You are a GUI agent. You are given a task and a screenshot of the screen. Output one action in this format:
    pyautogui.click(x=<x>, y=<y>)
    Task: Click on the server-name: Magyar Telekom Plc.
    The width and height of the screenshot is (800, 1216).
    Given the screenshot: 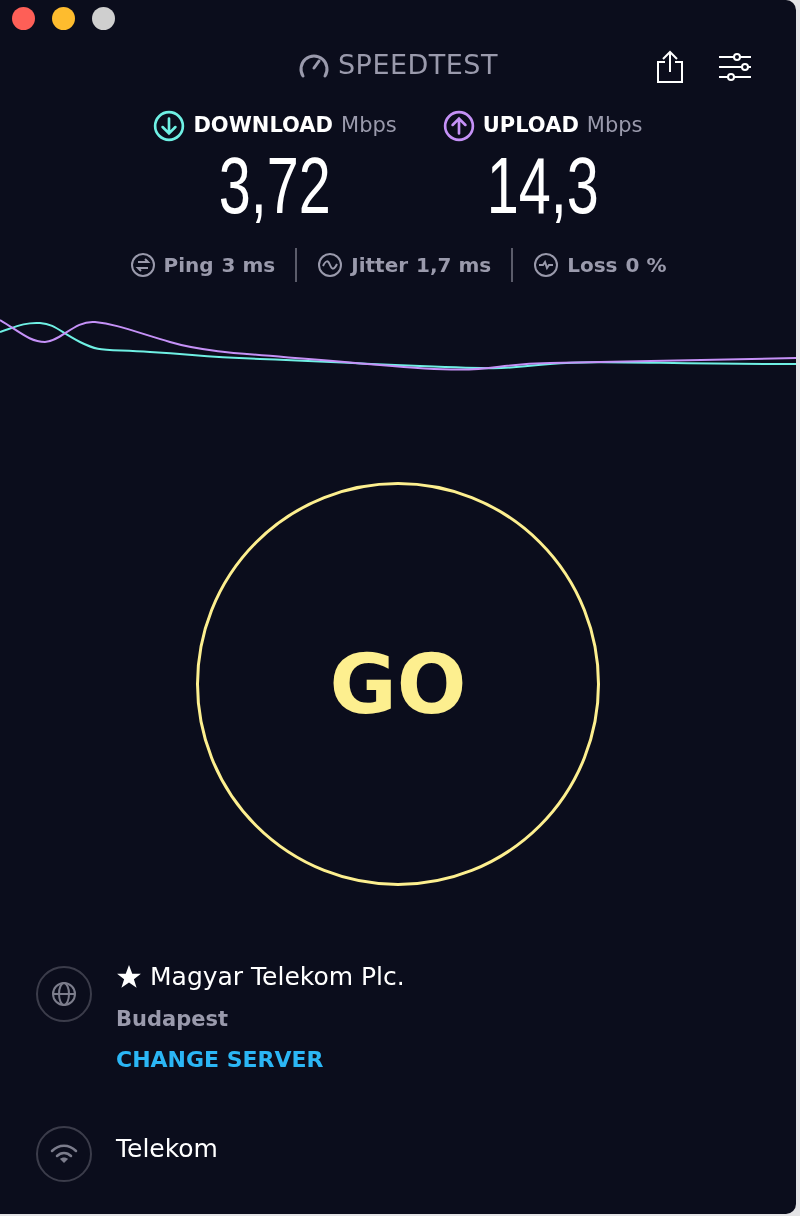 What is the action you would take?
    pyautogui.click(x=277, y=977)
    